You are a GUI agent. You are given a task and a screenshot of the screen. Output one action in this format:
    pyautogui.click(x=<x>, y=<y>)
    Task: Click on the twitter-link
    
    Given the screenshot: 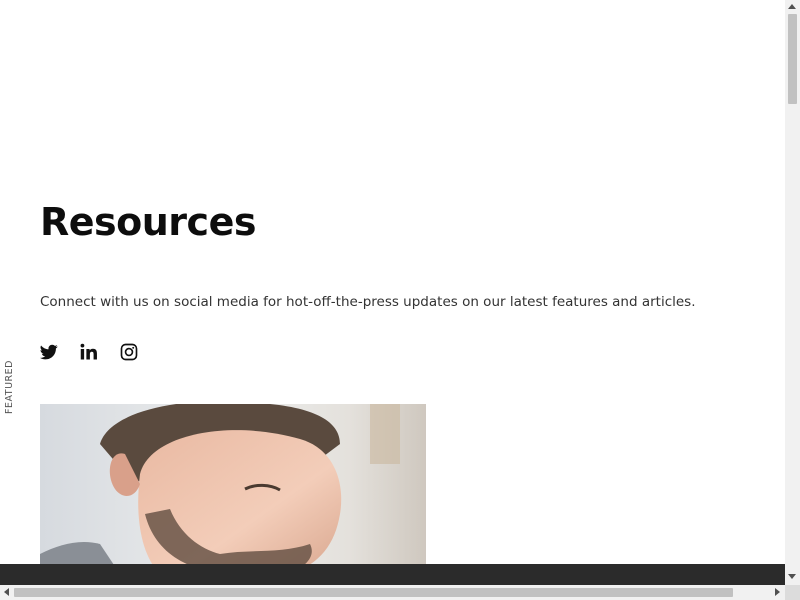 What is the action you would take?
    pyautogui.click(x=49, y=352)
    